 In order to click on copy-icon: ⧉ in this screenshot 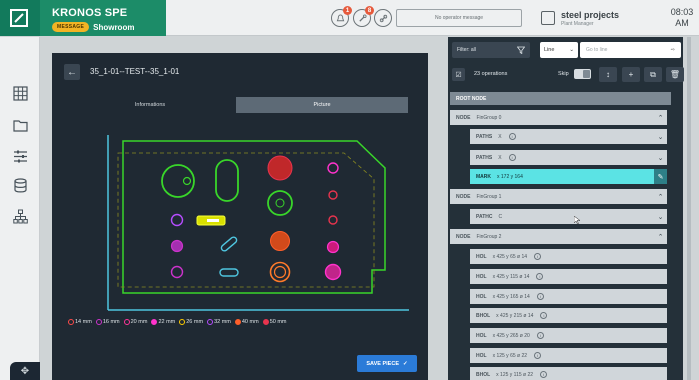, I will do `click(653, 74)`.